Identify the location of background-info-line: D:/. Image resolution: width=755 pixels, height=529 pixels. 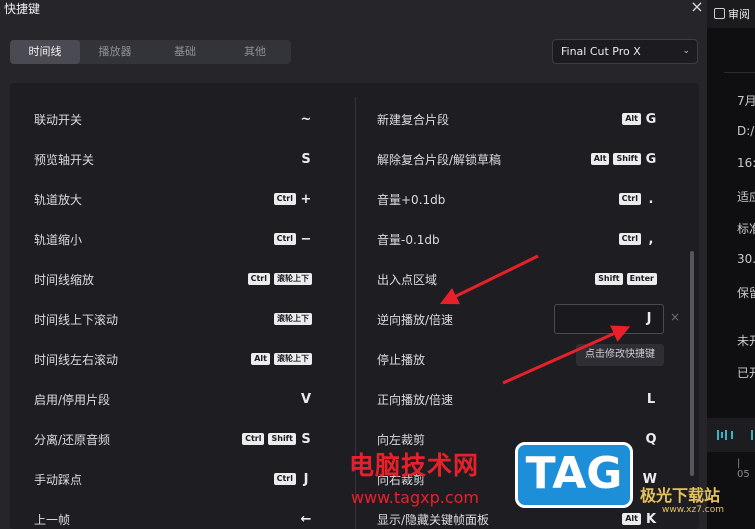
(746, 131).